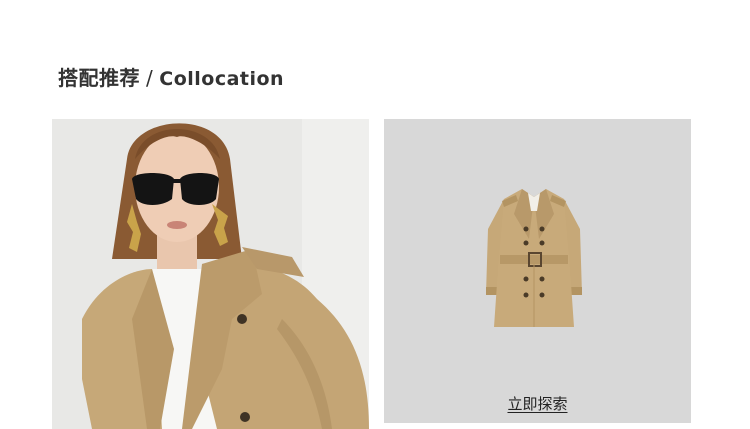 Image resolution: width=750 pixels, height=429 pixels. Describe the element at coordinates (99, 78) in the screenshot. I see `section-title-cn: 搭配推荐` at that location.